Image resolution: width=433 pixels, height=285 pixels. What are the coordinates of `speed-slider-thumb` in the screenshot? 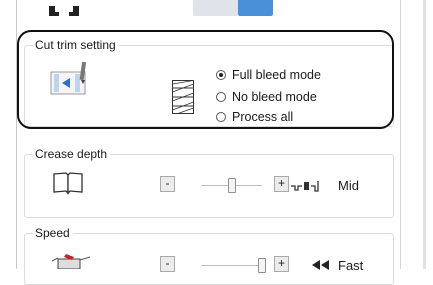 It's located at (262, 265).